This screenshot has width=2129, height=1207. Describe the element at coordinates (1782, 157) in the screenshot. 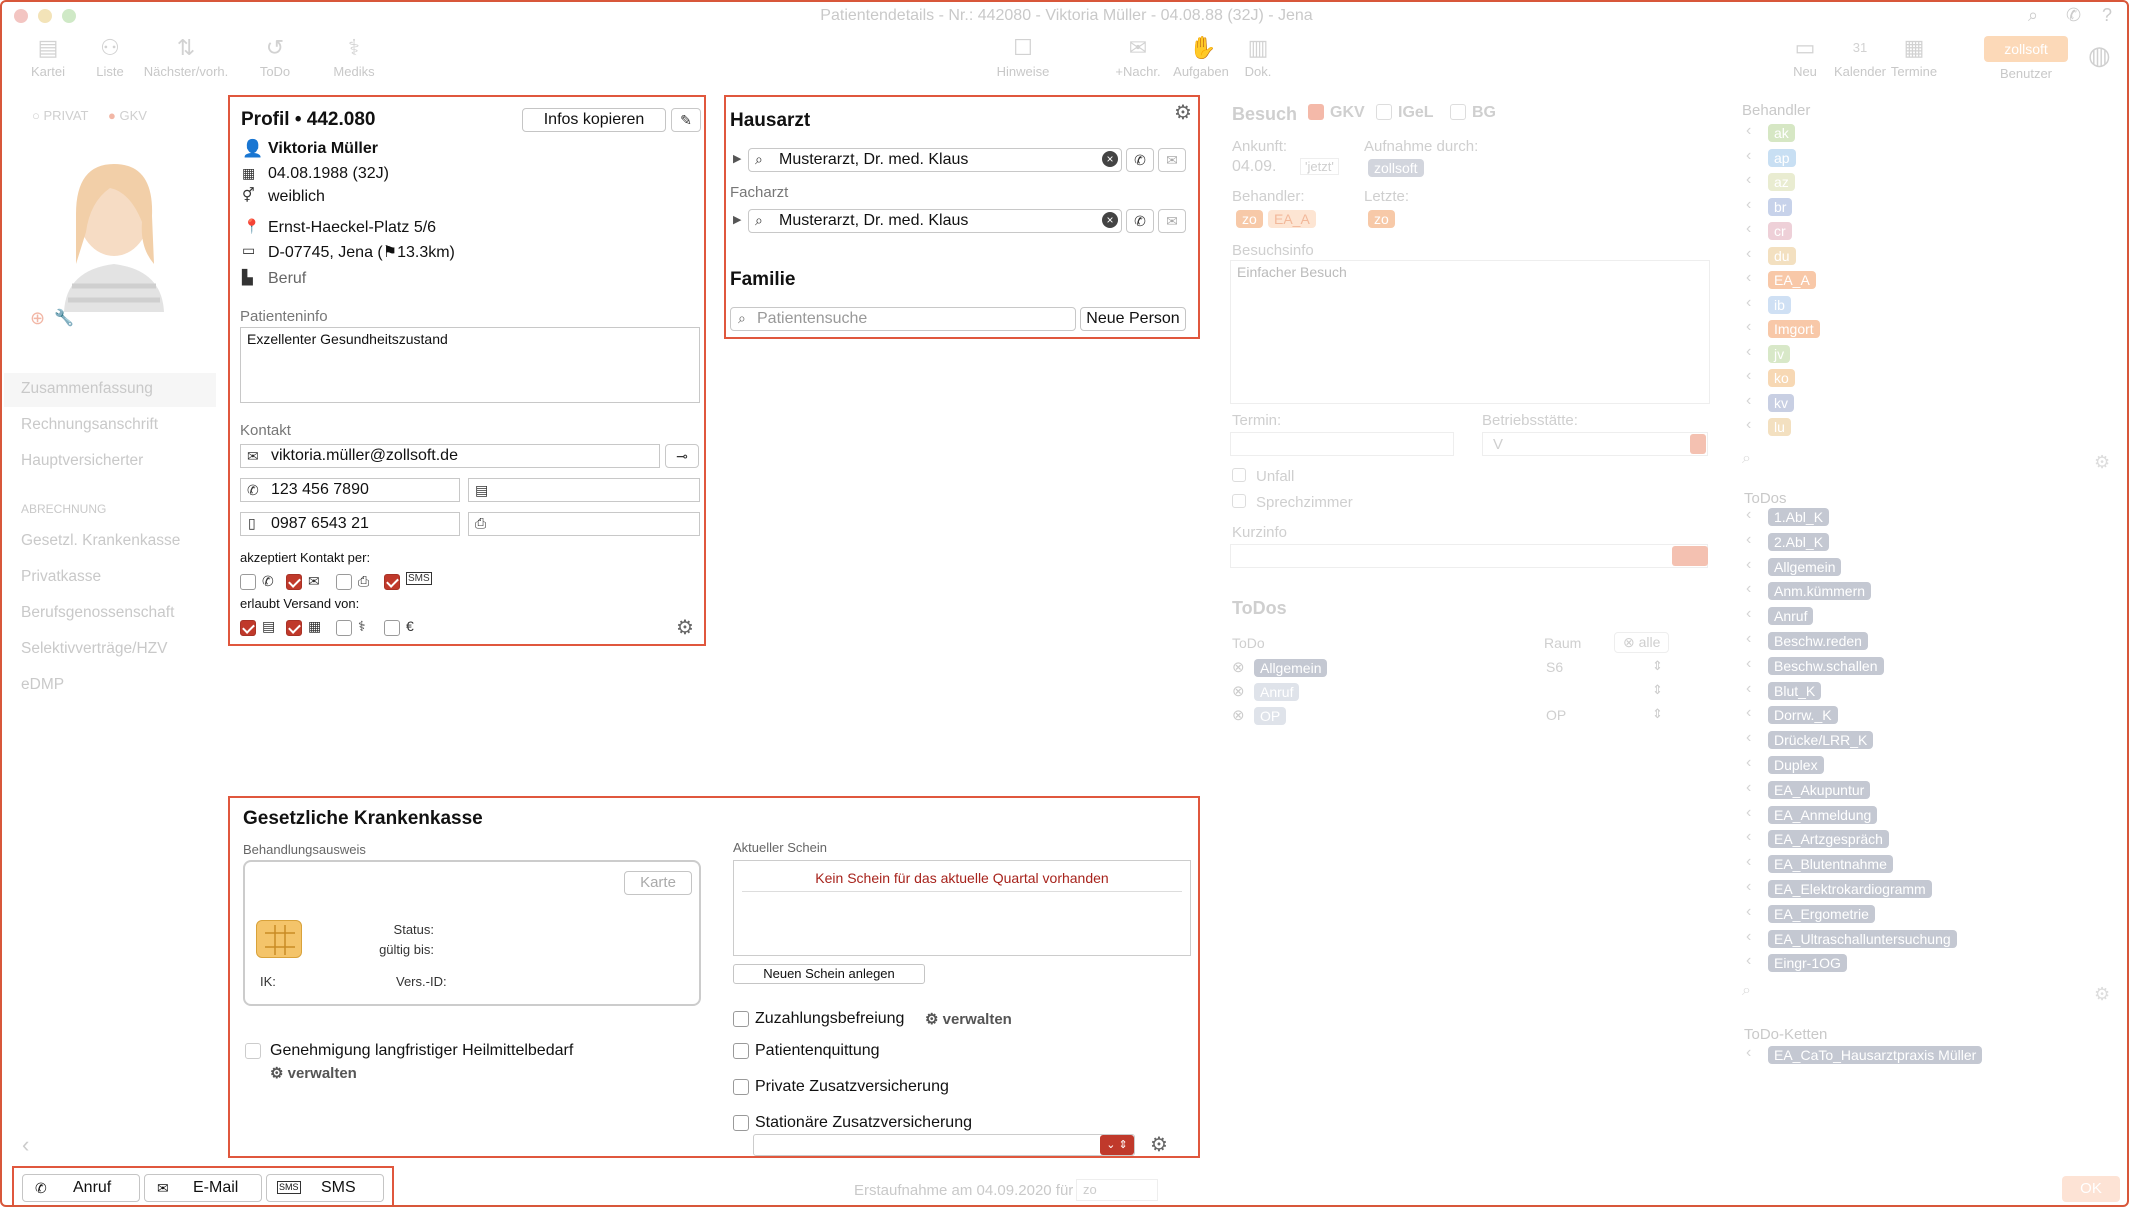

I see `behandler-item: ap` at that location.